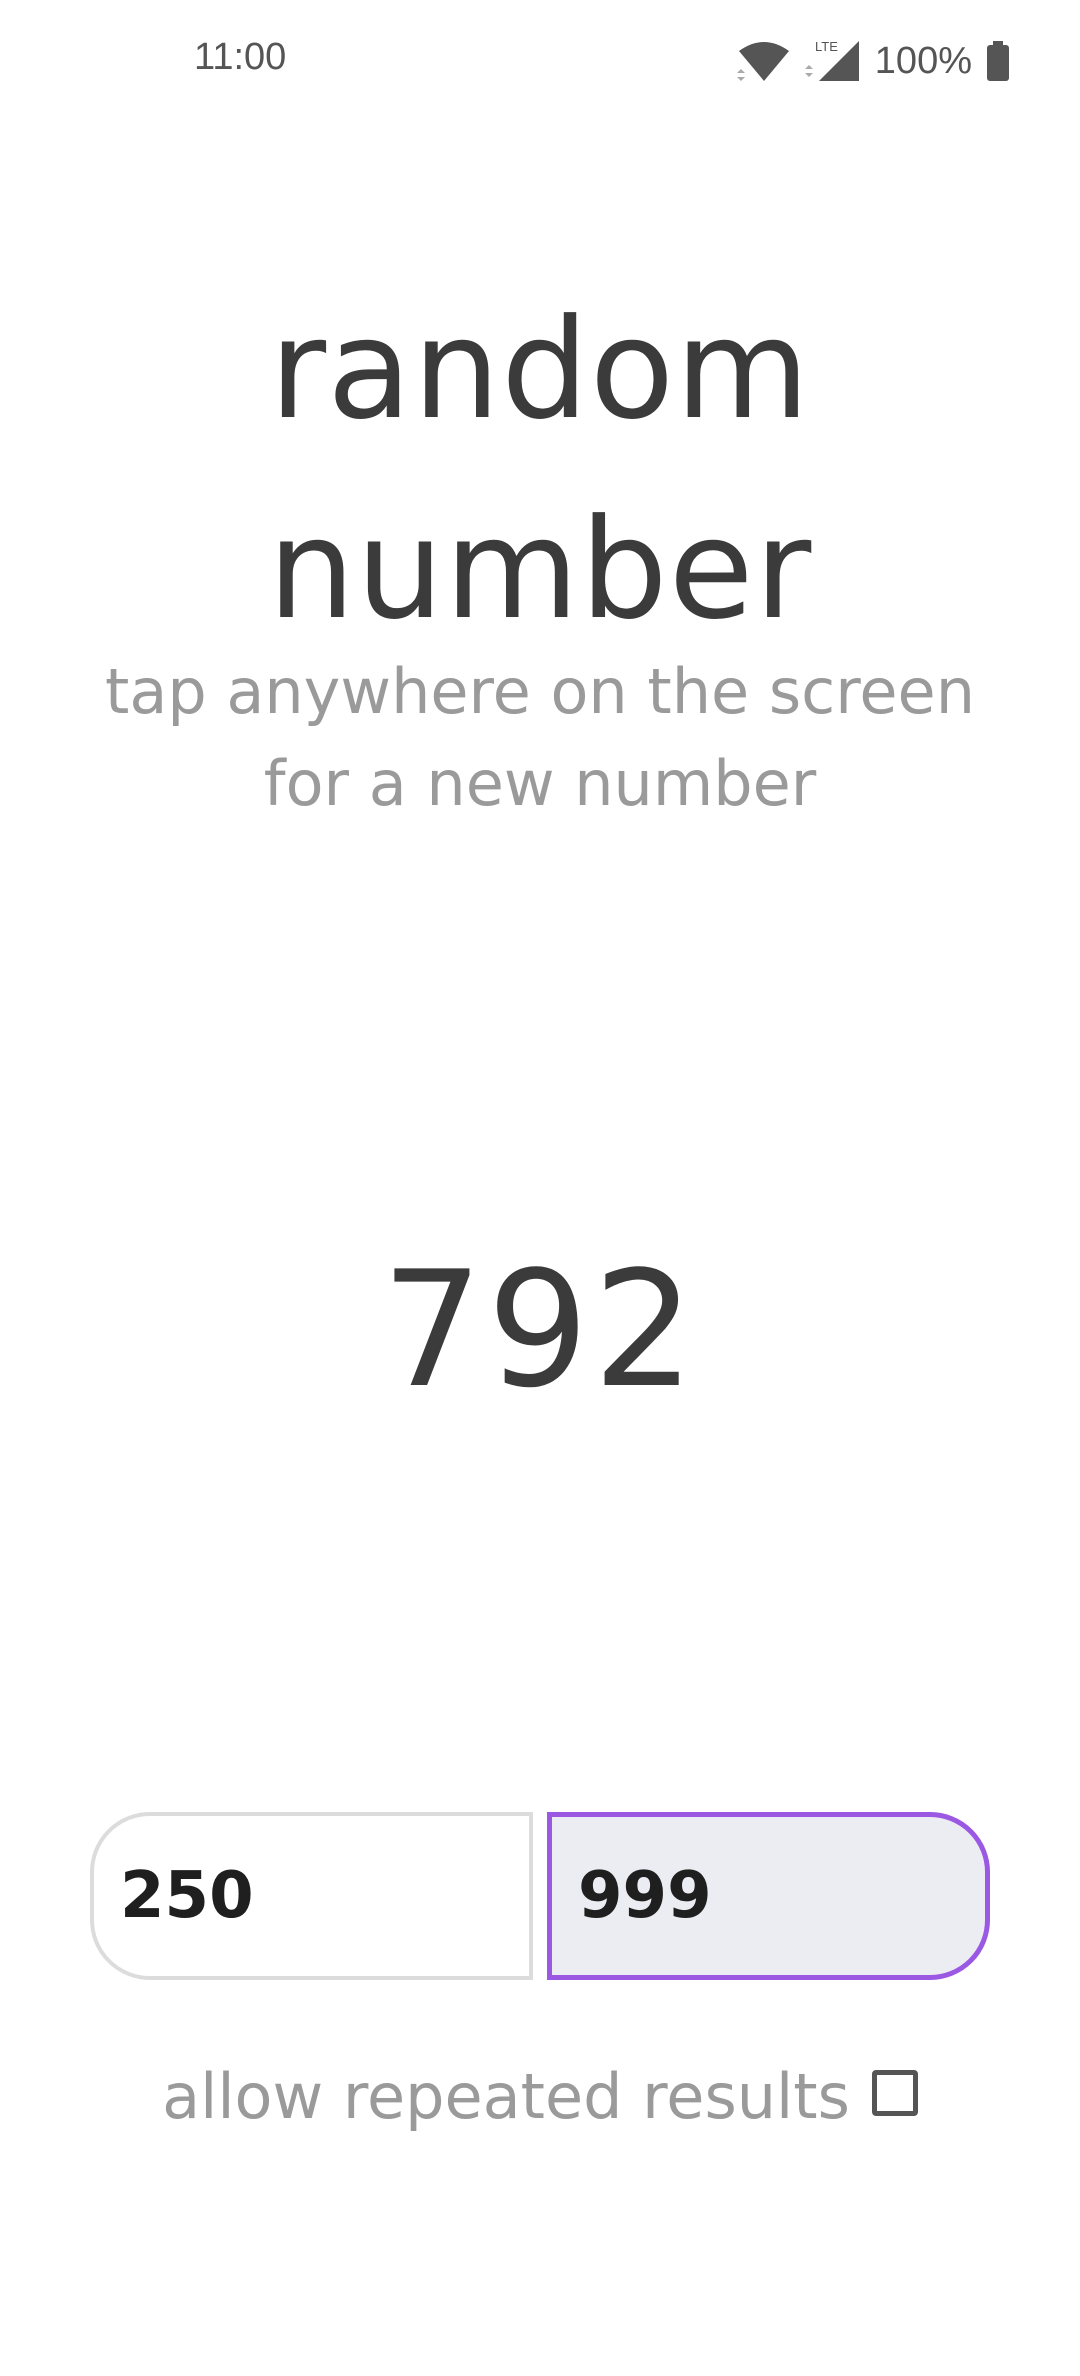  What do you see at coordinates (540, 369) in the screenshot?
I see `title-line-1: random` at bounding box center [540, 369].